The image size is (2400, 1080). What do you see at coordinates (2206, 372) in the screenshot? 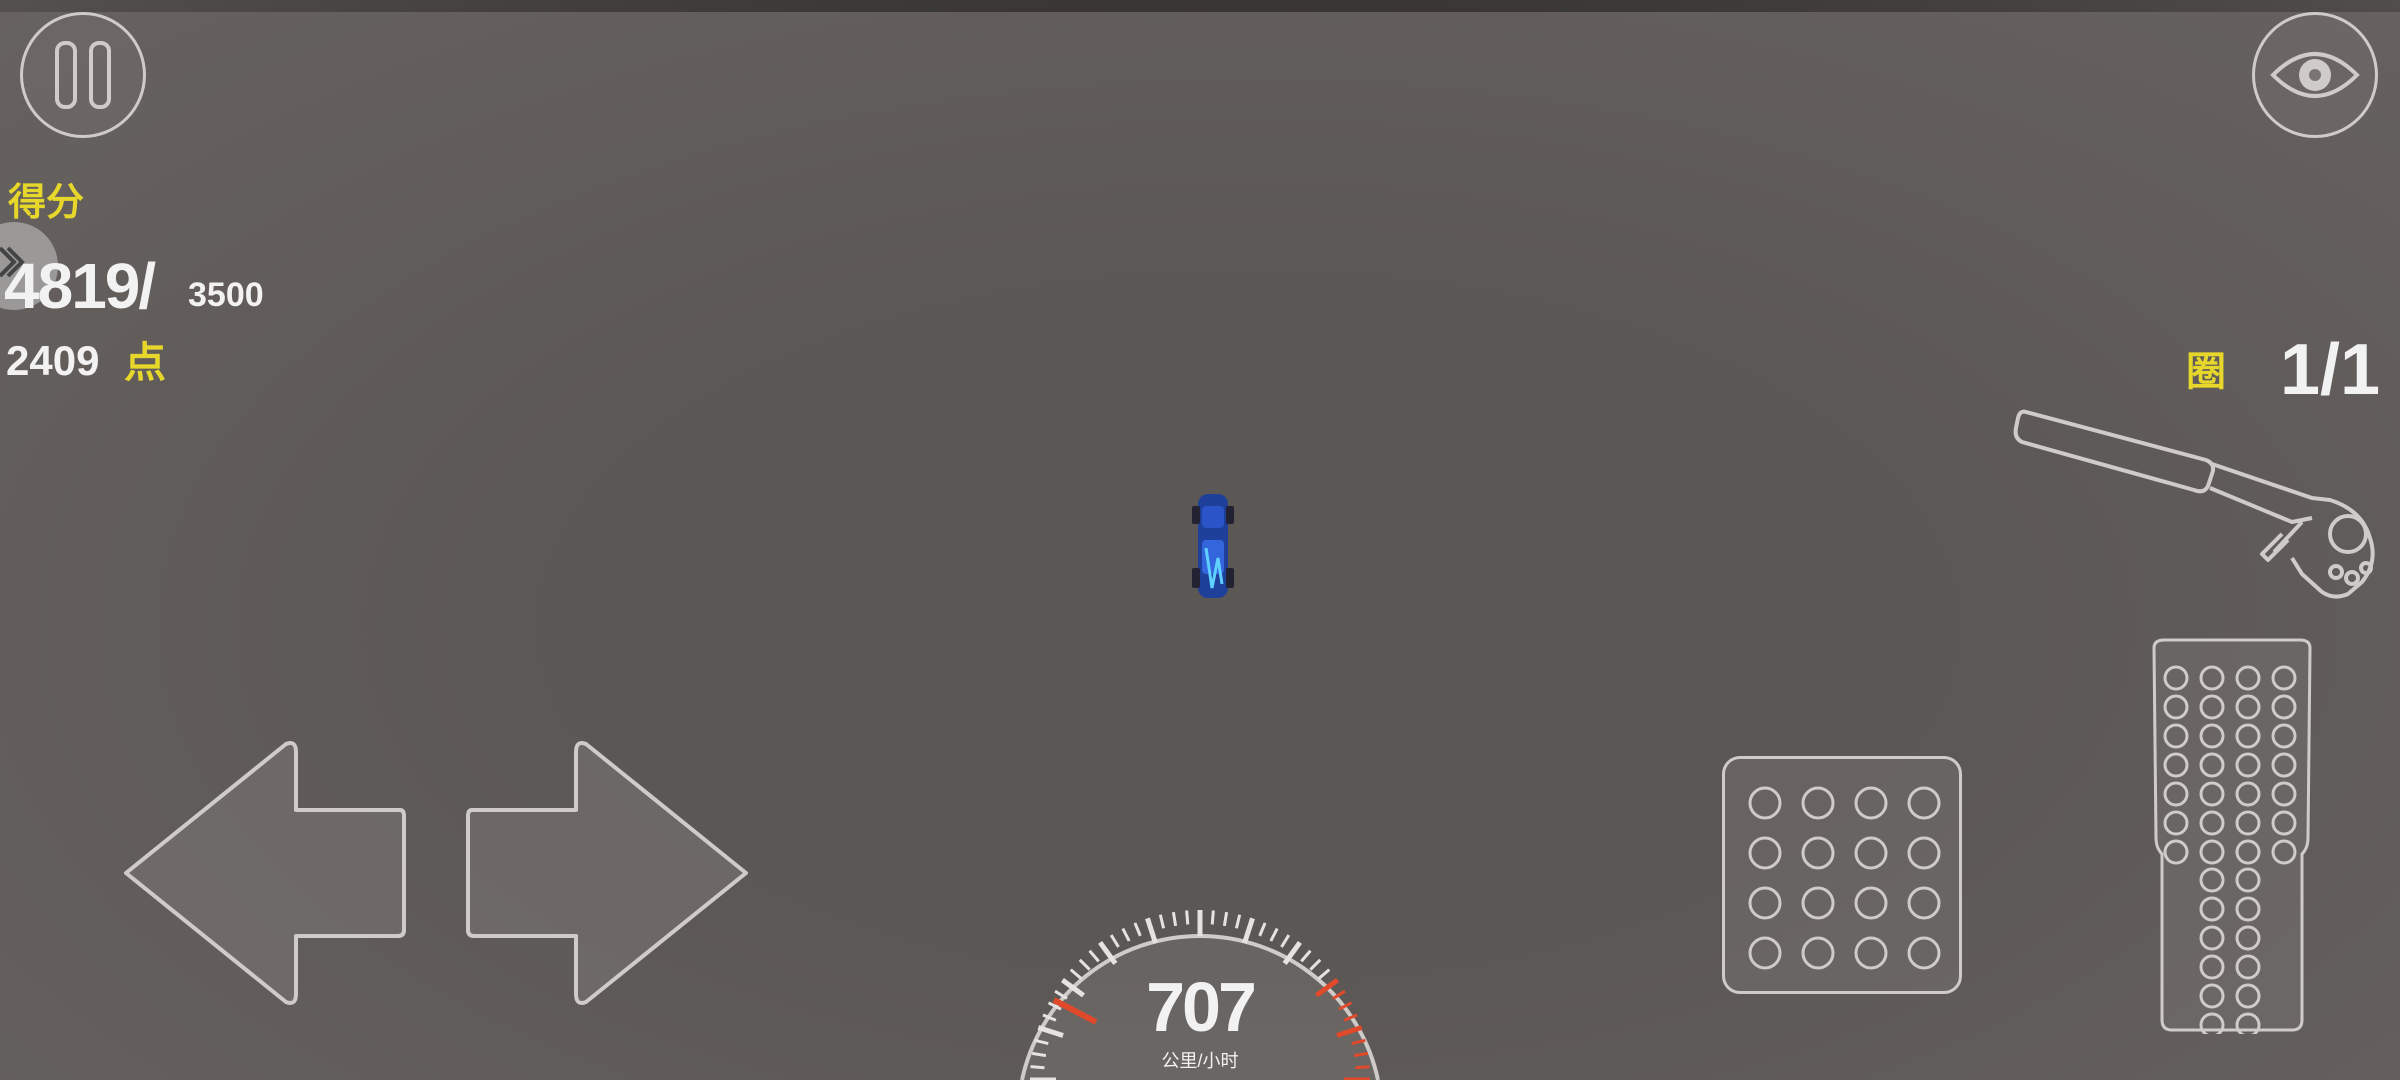
I see `lap-label: 圈` at bounding box center [2206, 372].